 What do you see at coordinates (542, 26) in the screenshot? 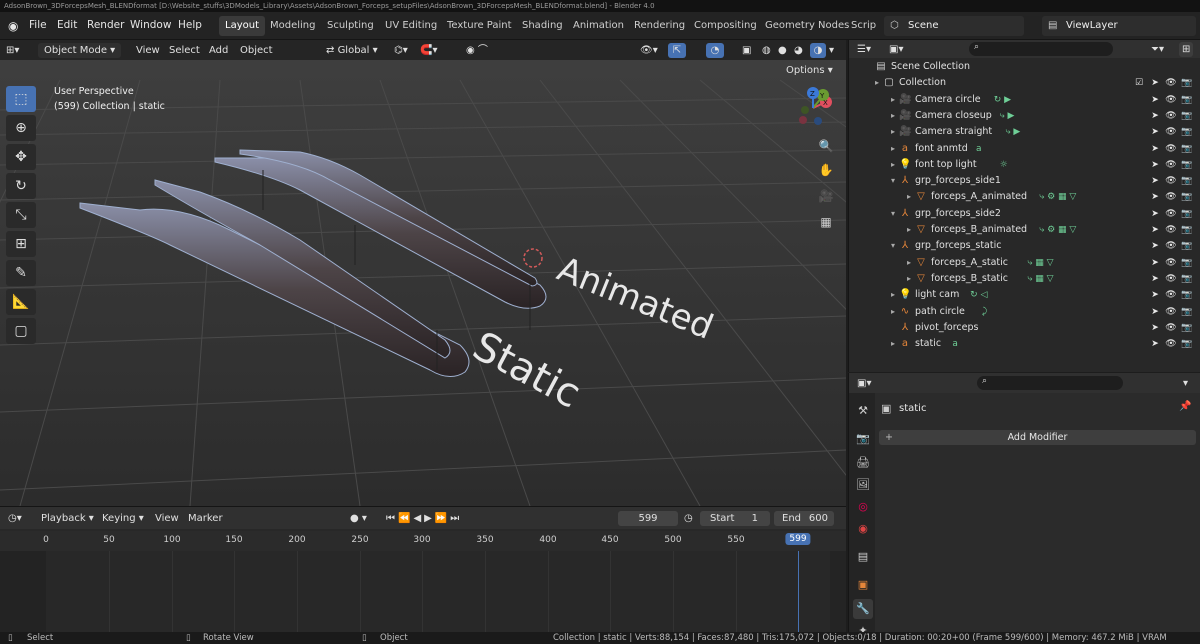
I see `tab-shading: Shading` at bounding box center [542, 26].